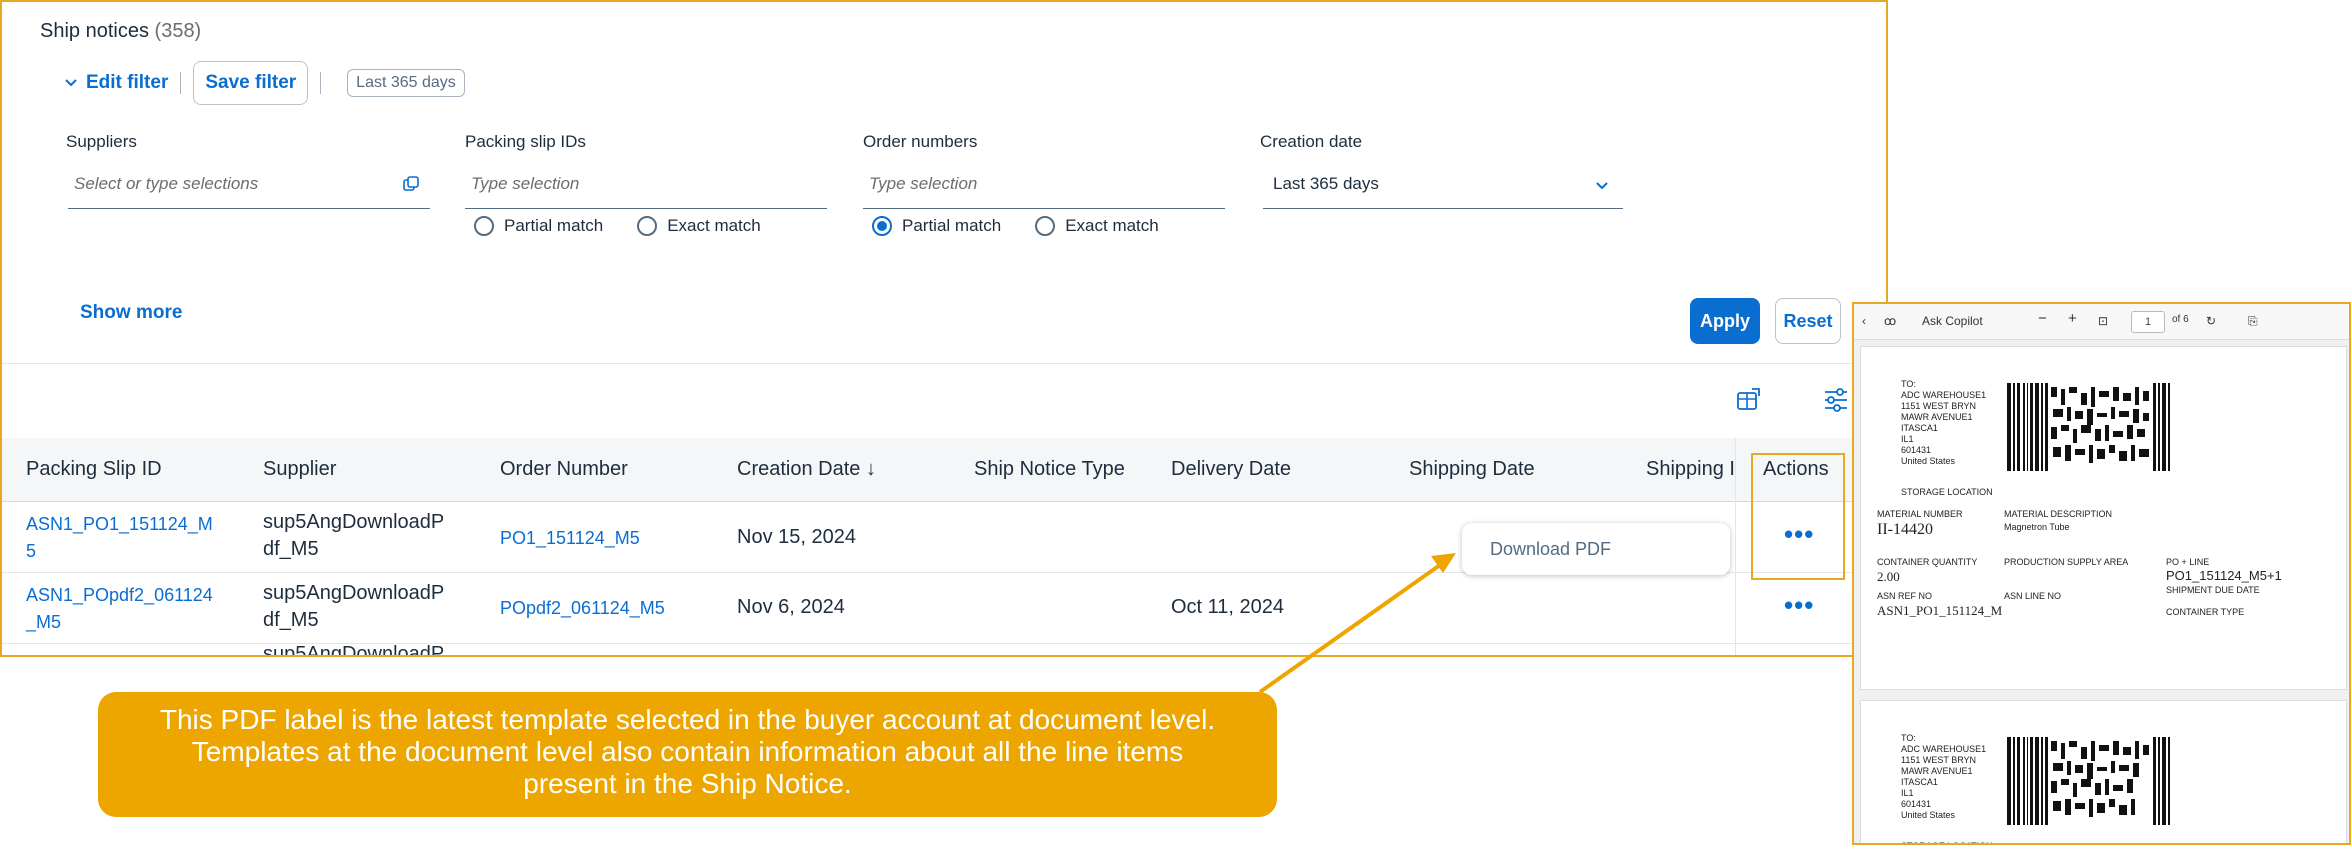 This screenshot has width=2351, height=845. What do you see at coordinates (647, 226) in the screenshot?
I see `packing-slip-exact-radio` at bounding box center [647, 226].